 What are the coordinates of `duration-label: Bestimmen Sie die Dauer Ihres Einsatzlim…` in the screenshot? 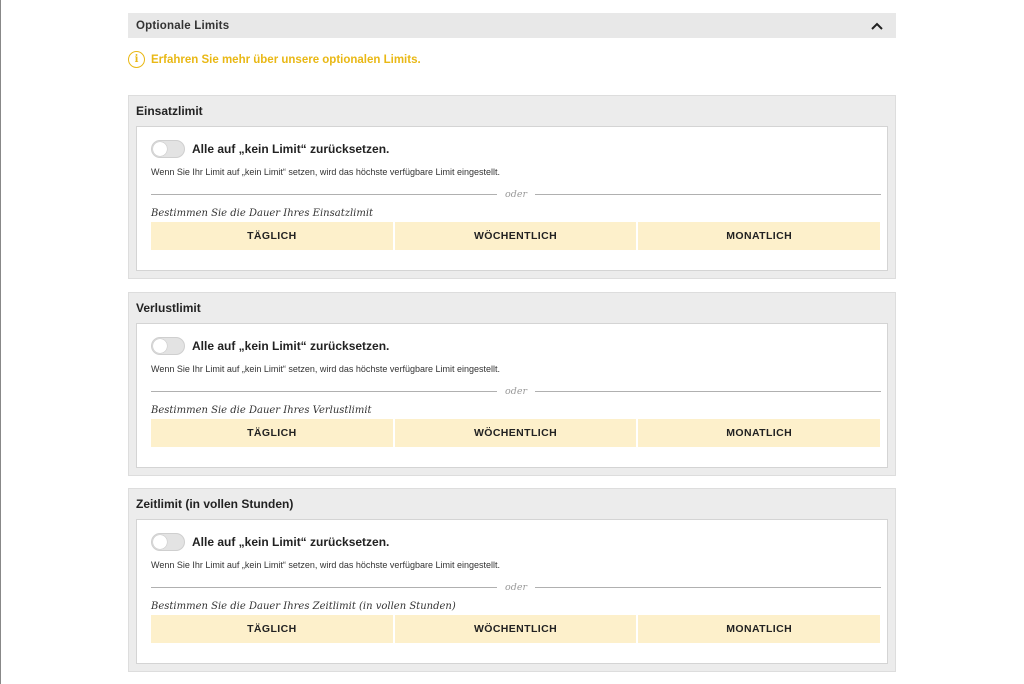 It's located at (262, 213).